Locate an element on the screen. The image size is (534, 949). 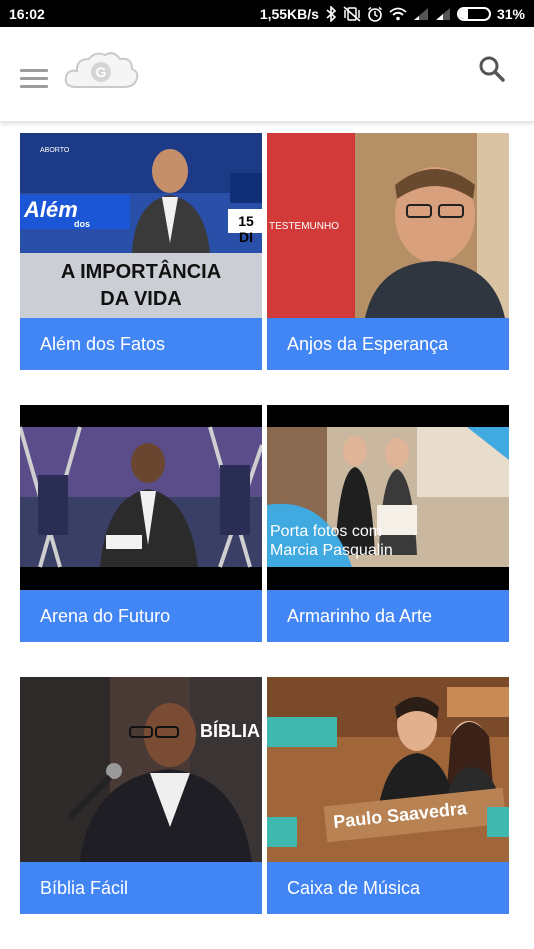
thumb-line1: A IMPORTÂNCIA is located at coordinates (141, 272).